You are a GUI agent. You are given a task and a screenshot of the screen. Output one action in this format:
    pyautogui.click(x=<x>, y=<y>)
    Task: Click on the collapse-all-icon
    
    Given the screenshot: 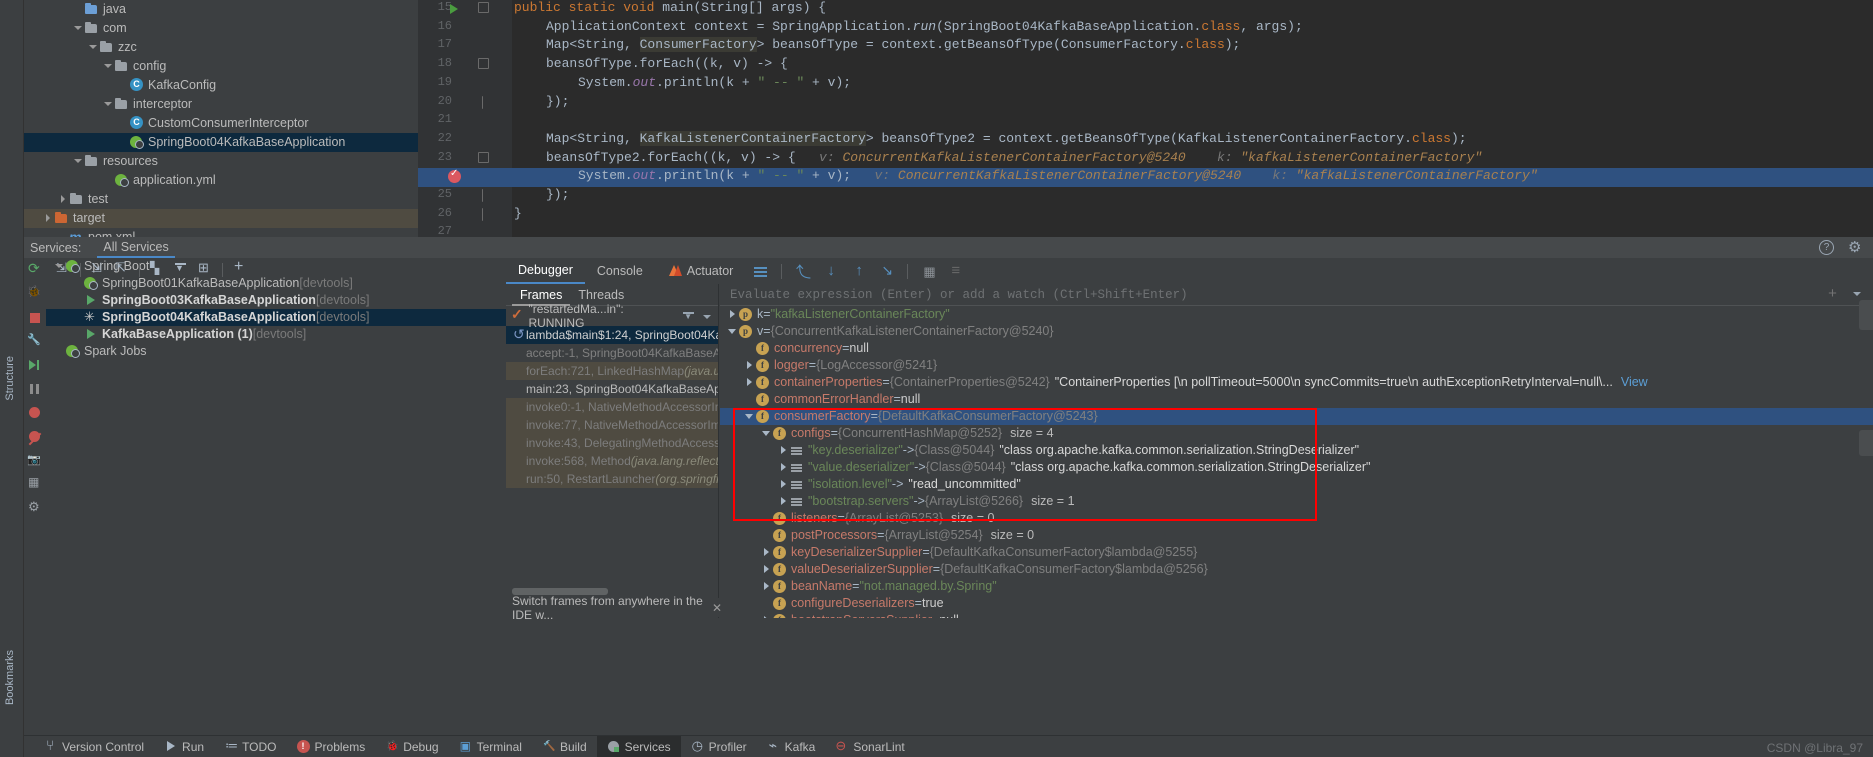 What is the action you would take?
    pyautogui.click(x=122, y=270)
    